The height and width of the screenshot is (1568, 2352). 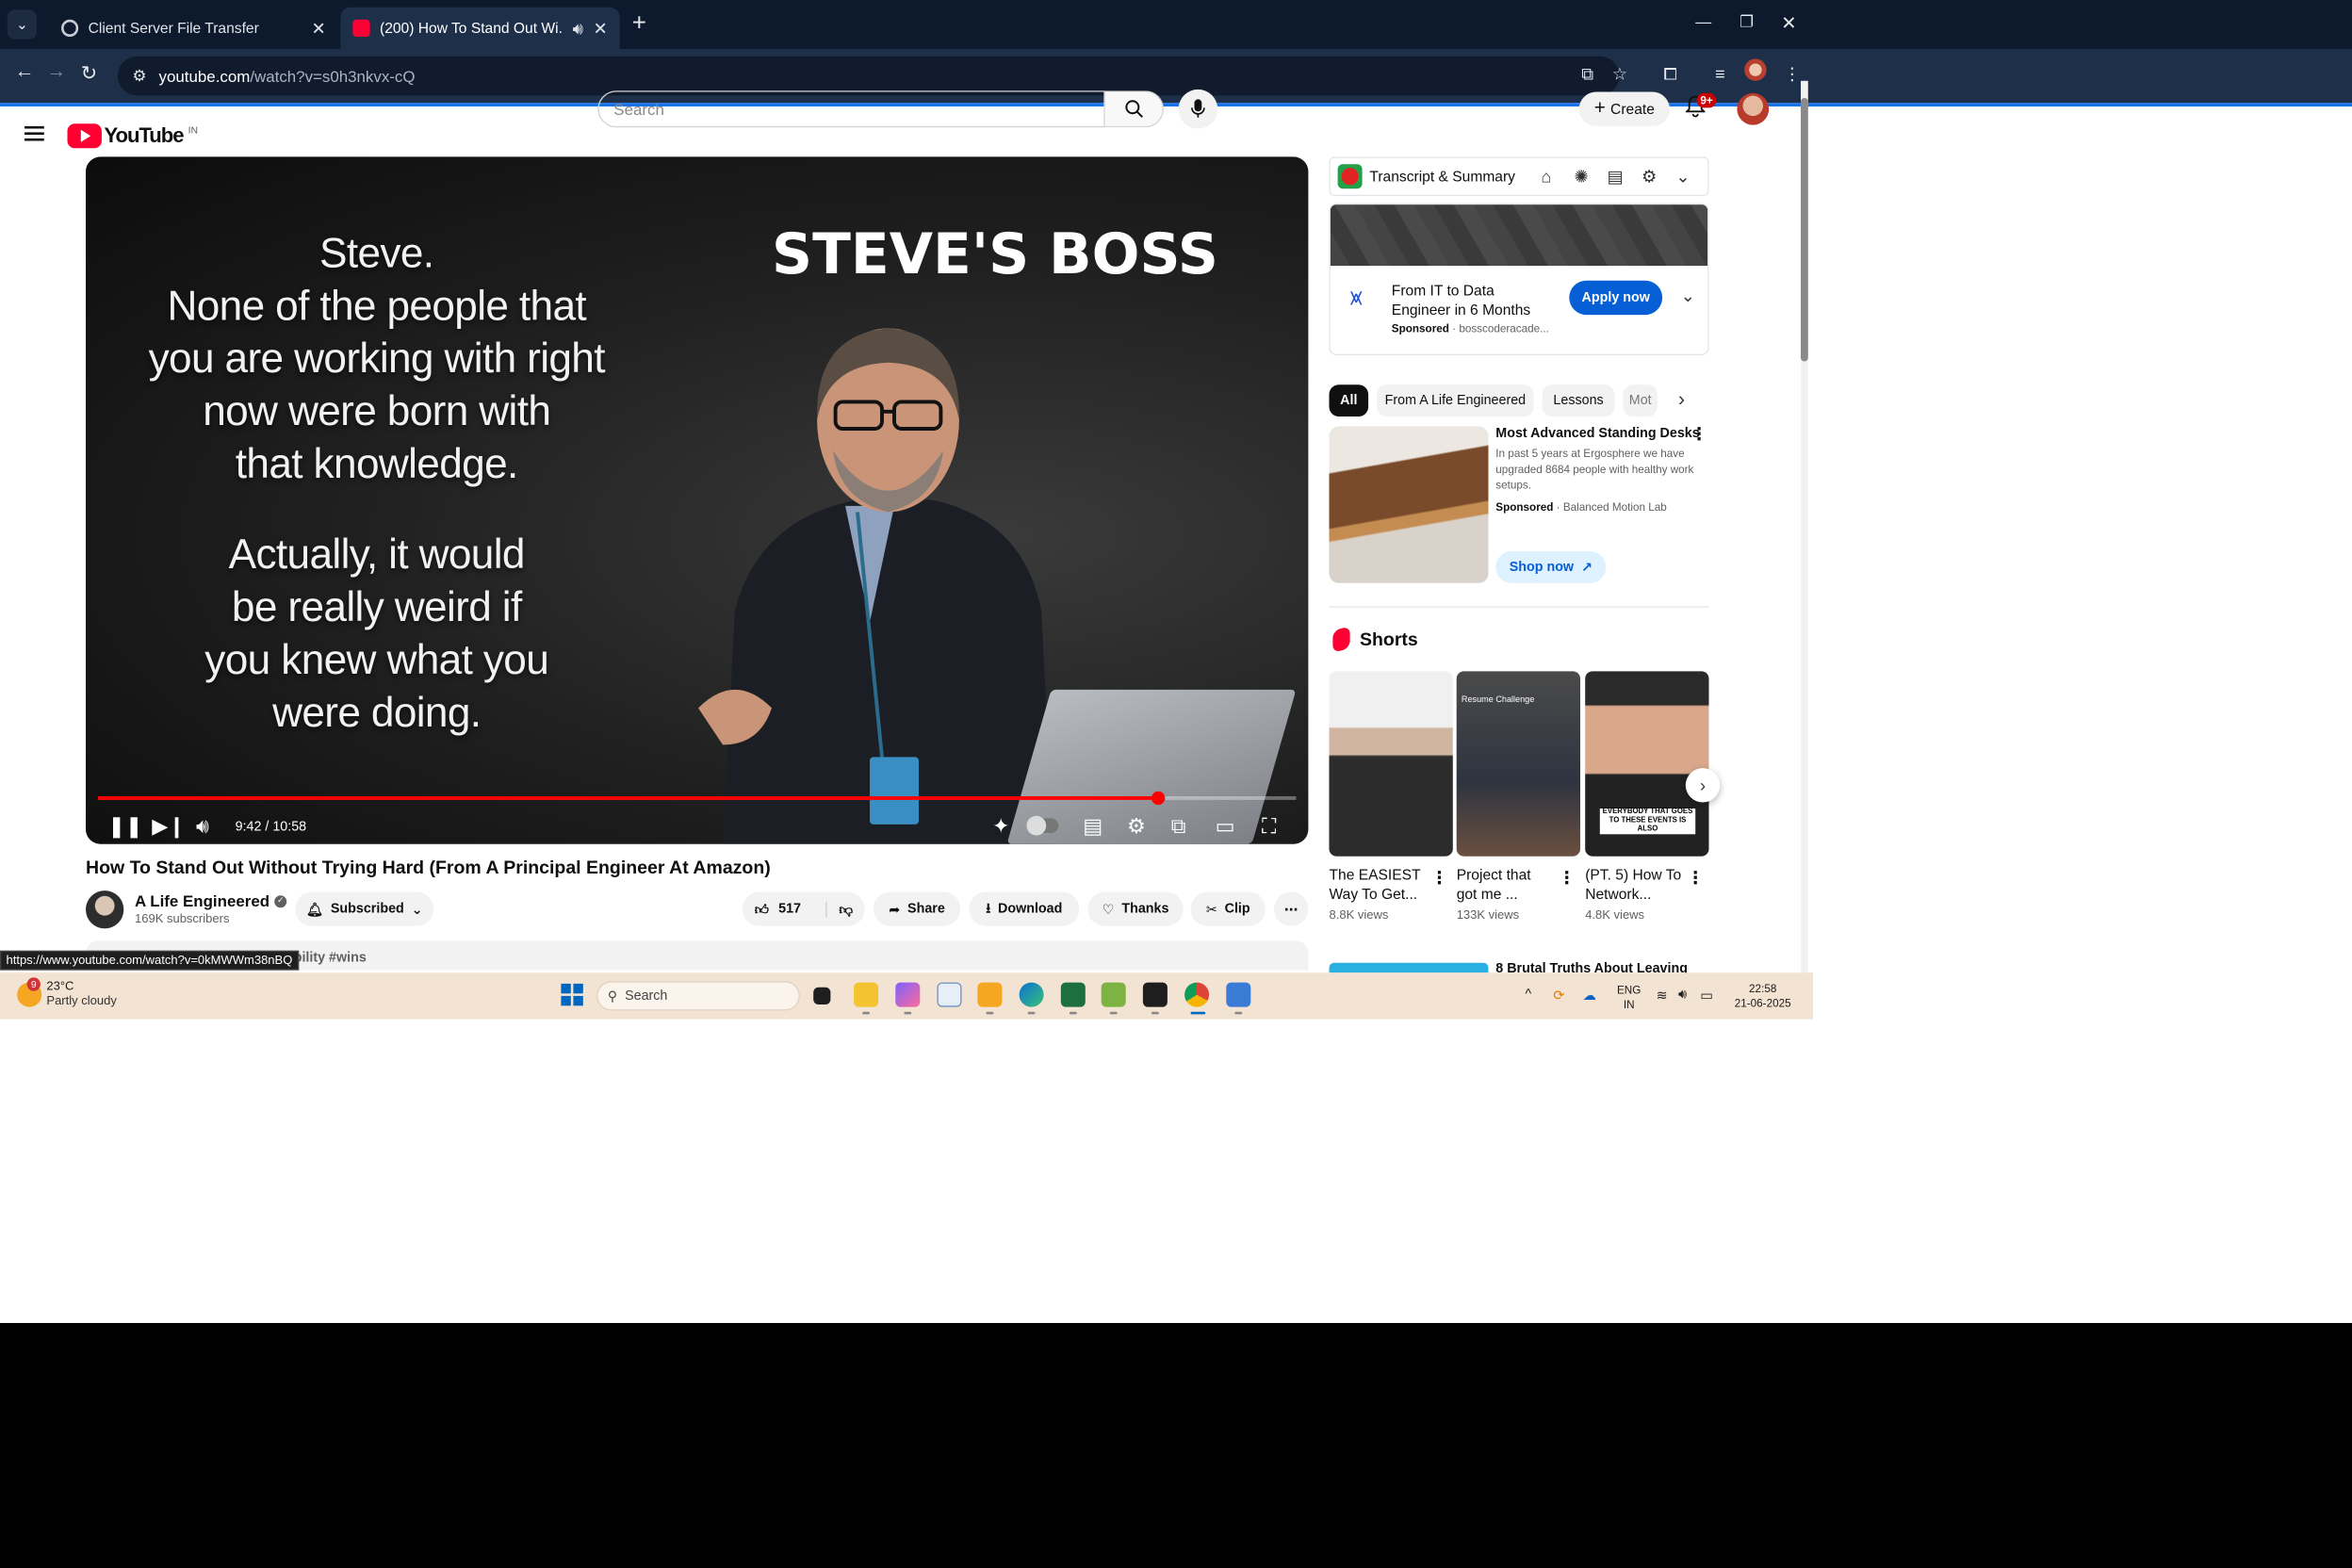 What do you see at coordinates (867, 995) in the screenshot?
I see `file-explorer-icon` at bounding box center [867, 995].